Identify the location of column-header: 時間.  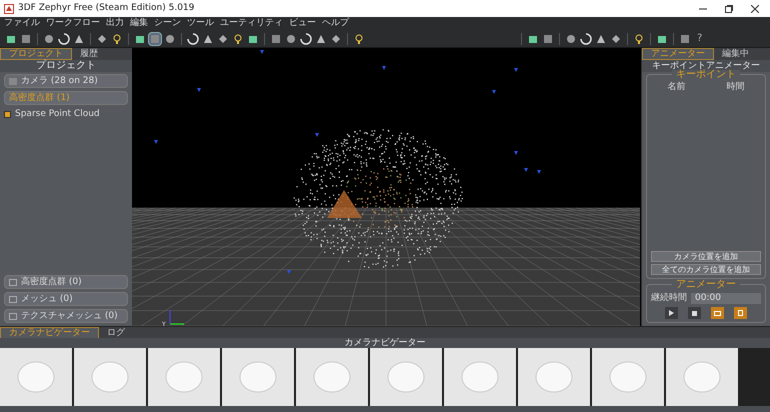
(735, 87).